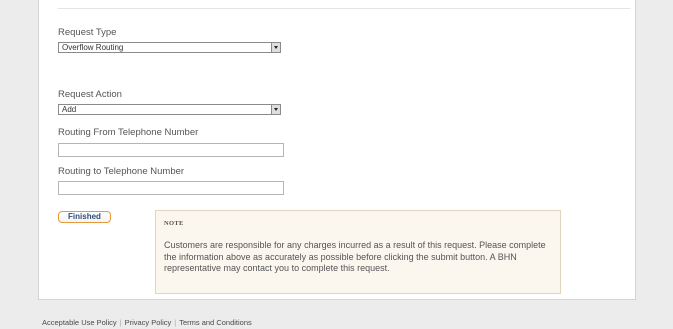  What do you see at coordinates (90, 94) in the screenshot?
I see `request-action-label: Request Action` at bounding box center [90, 94].